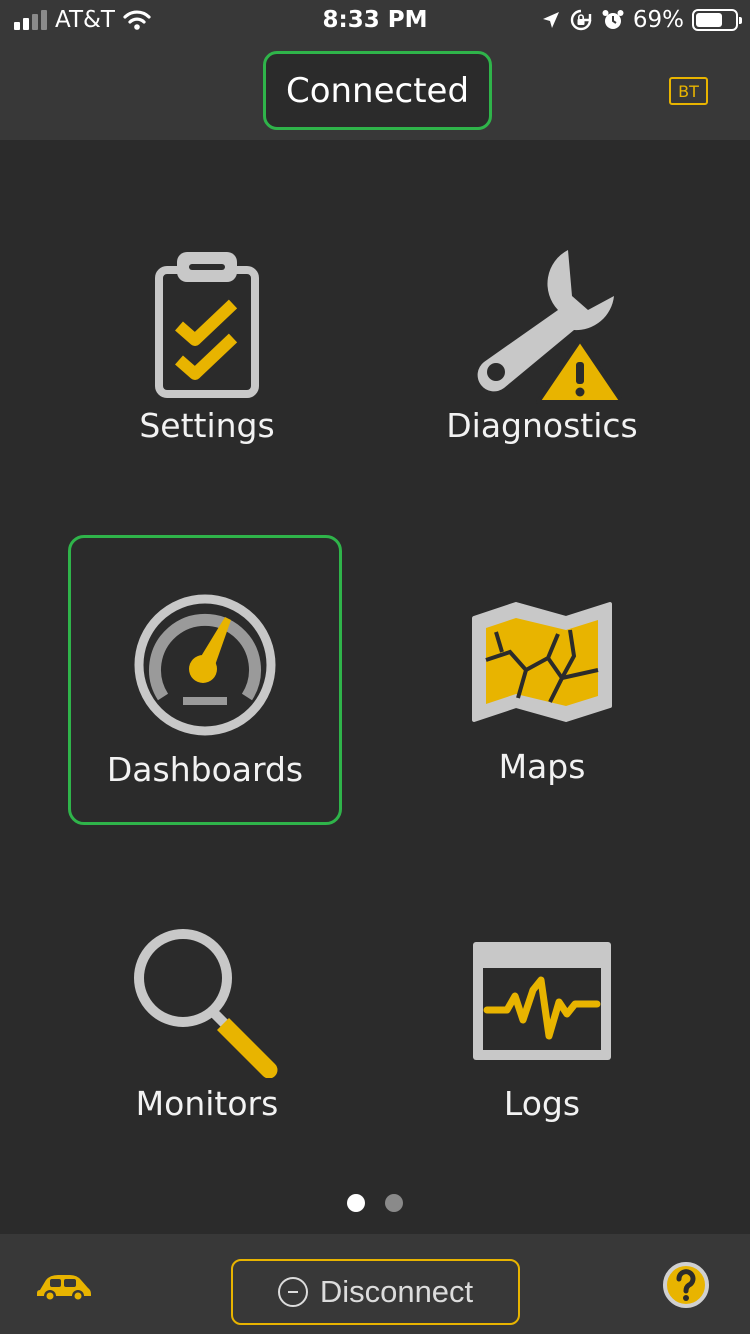 The width and height of the screenshot is (750, 1334). I want to click on menu-tile-dashboards: Dashboards, so click(205, 680).